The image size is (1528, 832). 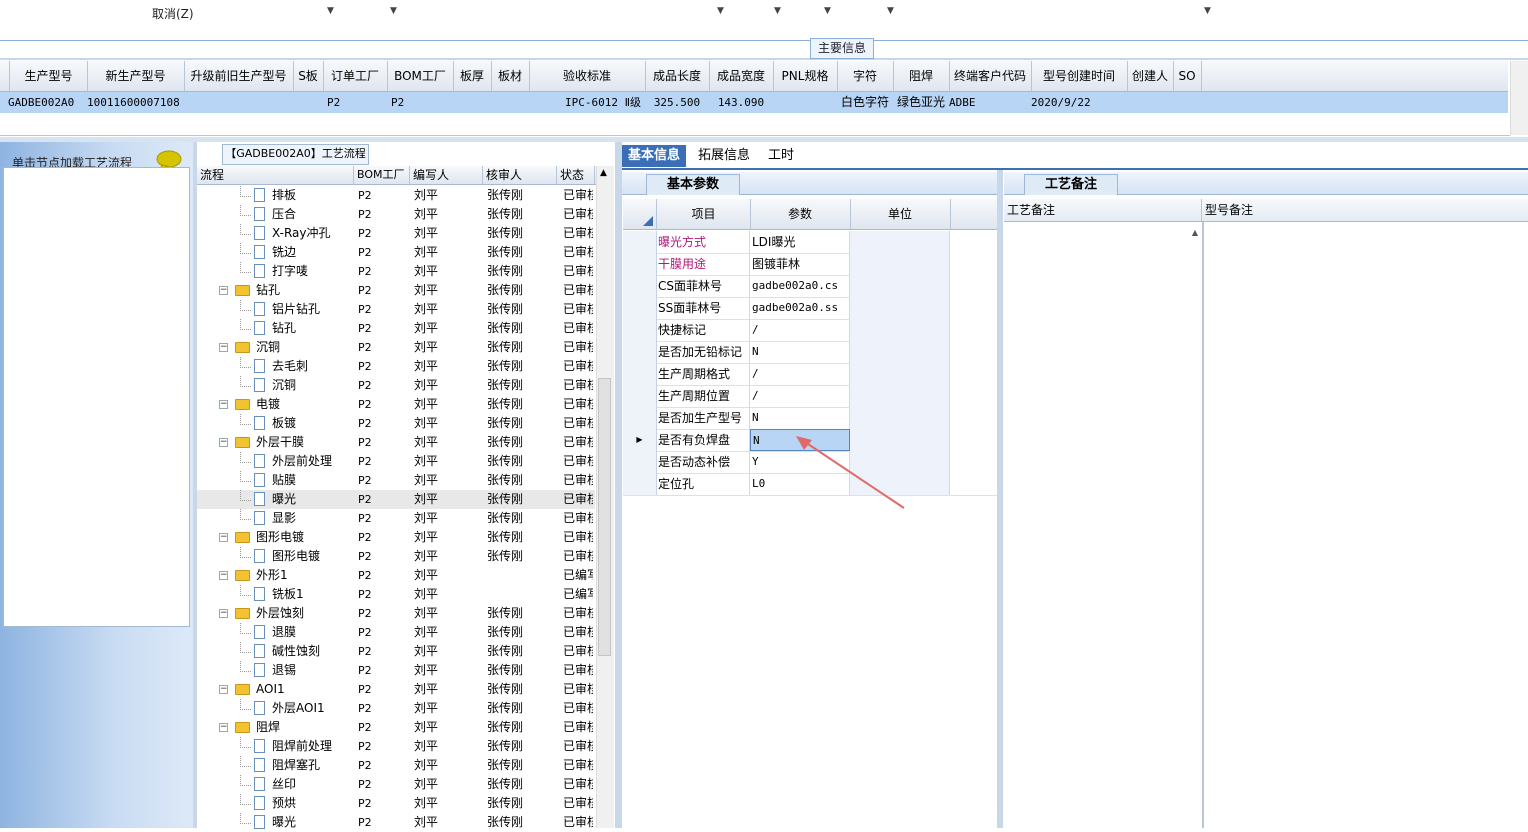 What do you see at coordinates (510, 76) in the screenshot?
I see `column-header: 板材` at bounding box center [510, 76].